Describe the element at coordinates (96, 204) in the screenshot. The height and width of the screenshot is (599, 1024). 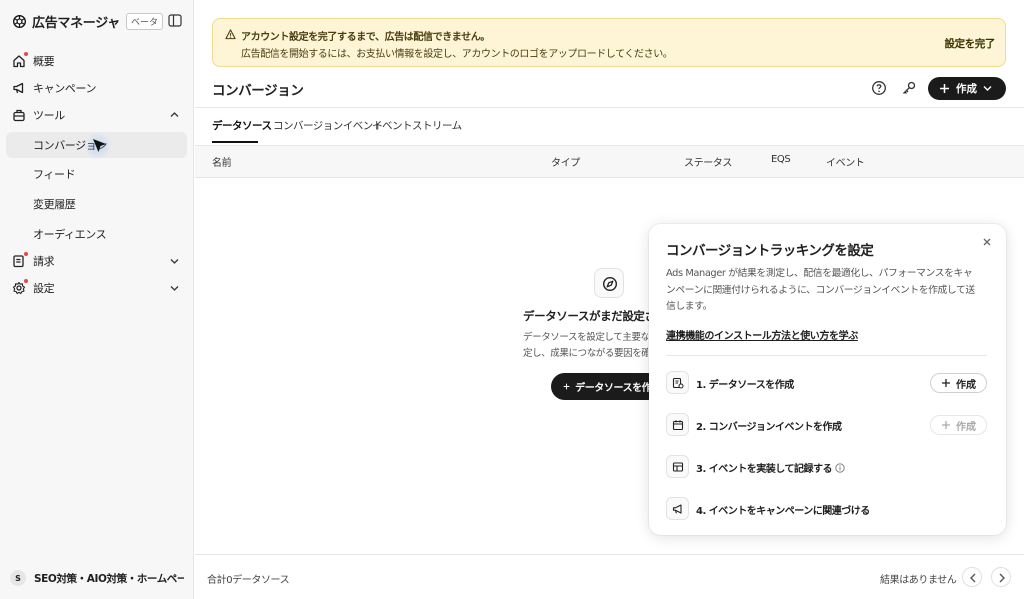
I see `sidebar-item-change-history: 変更履歴` at that location.